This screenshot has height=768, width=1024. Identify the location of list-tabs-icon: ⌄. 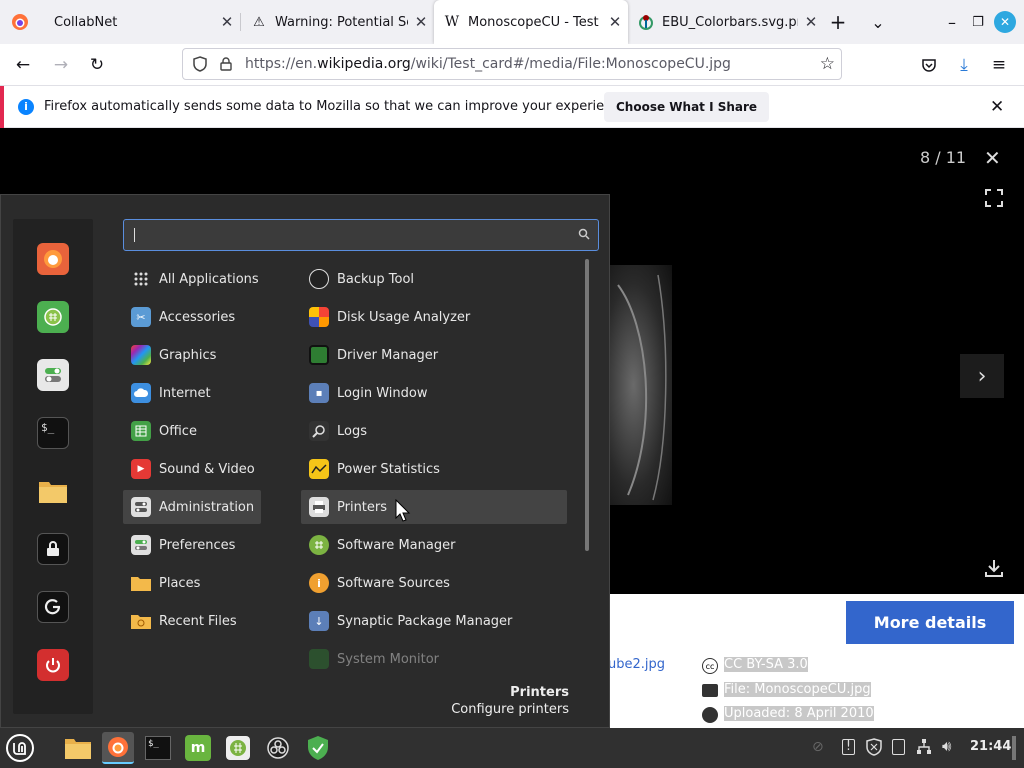
(878, 22).